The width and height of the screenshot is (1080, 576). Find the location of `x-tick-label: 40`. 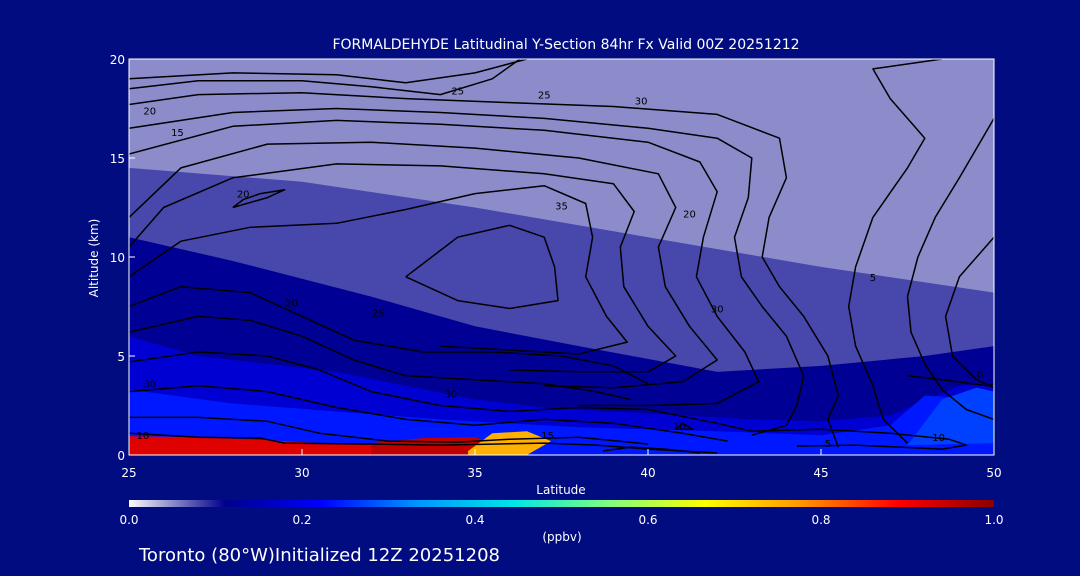

x-tick-label: 40 is located at coordinates (647, 473).